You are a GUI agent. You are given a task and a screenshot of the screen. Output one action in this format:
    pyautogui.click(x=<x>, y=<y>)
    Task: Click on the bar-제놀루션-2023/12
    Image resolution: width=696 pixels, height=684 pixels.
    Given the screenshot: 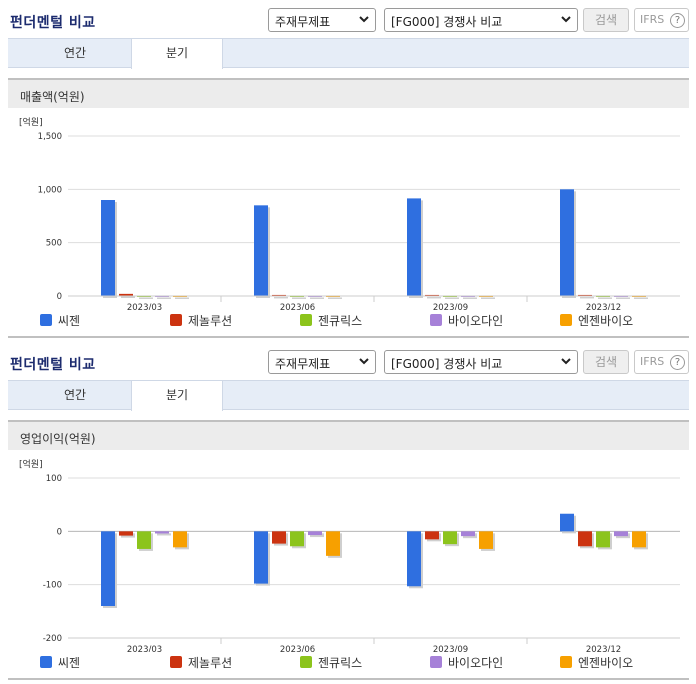 What is the action you would take?
    pyautogui.click(x=585, y=539)
    